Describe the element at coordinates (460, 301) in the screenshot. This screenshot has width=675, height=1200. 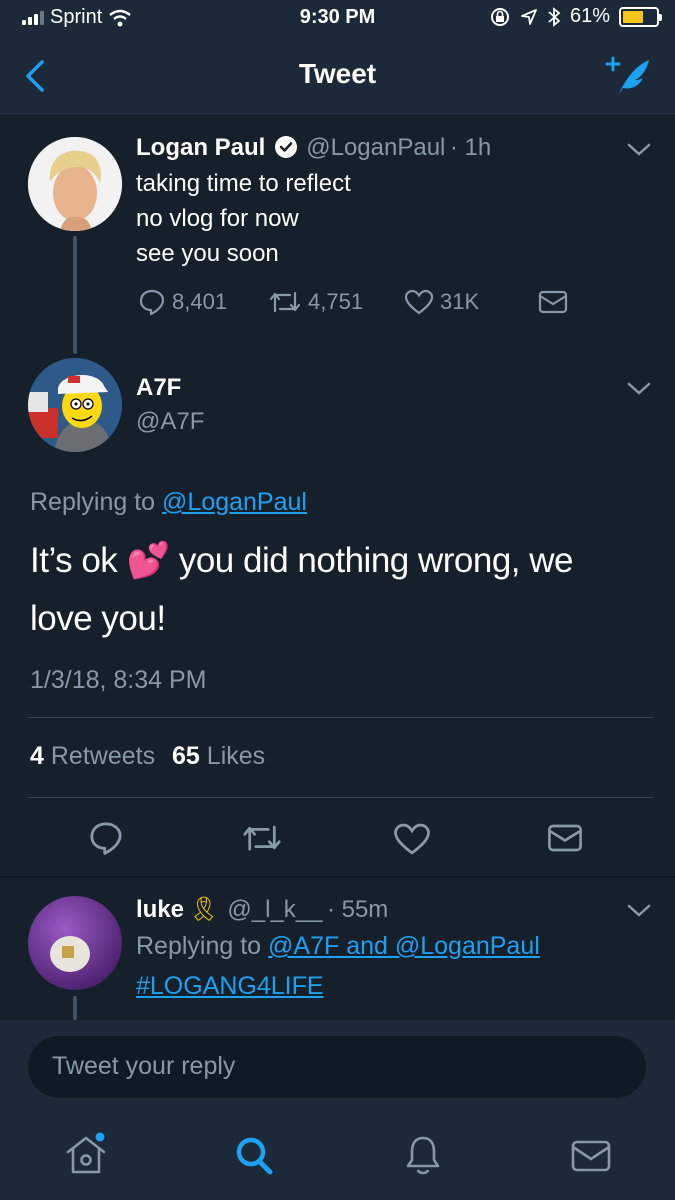
I see `like-count: 31K` at that location.